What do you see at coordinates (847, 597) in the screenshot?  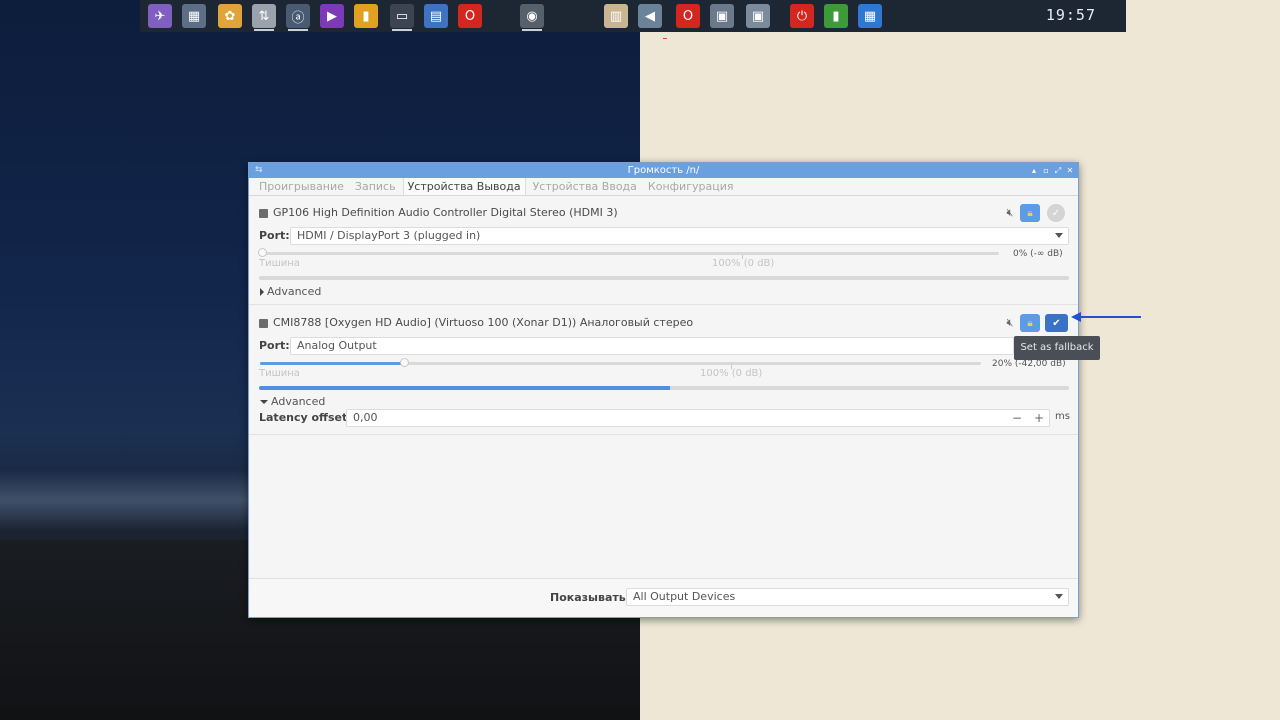 I see `device-filter-select: All Output Devices` at bounding box center [847, 597].